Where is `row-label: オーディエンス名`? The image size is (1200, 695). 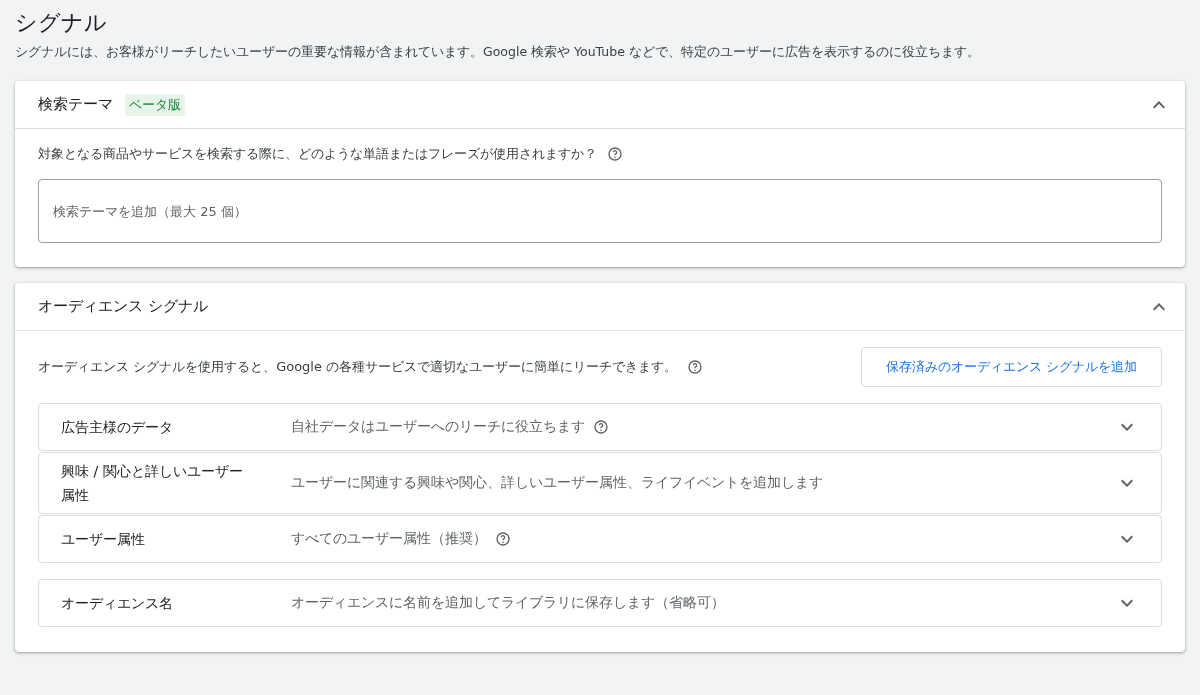 row-label: オーディエンス名 is located at coordinates (117, 603).